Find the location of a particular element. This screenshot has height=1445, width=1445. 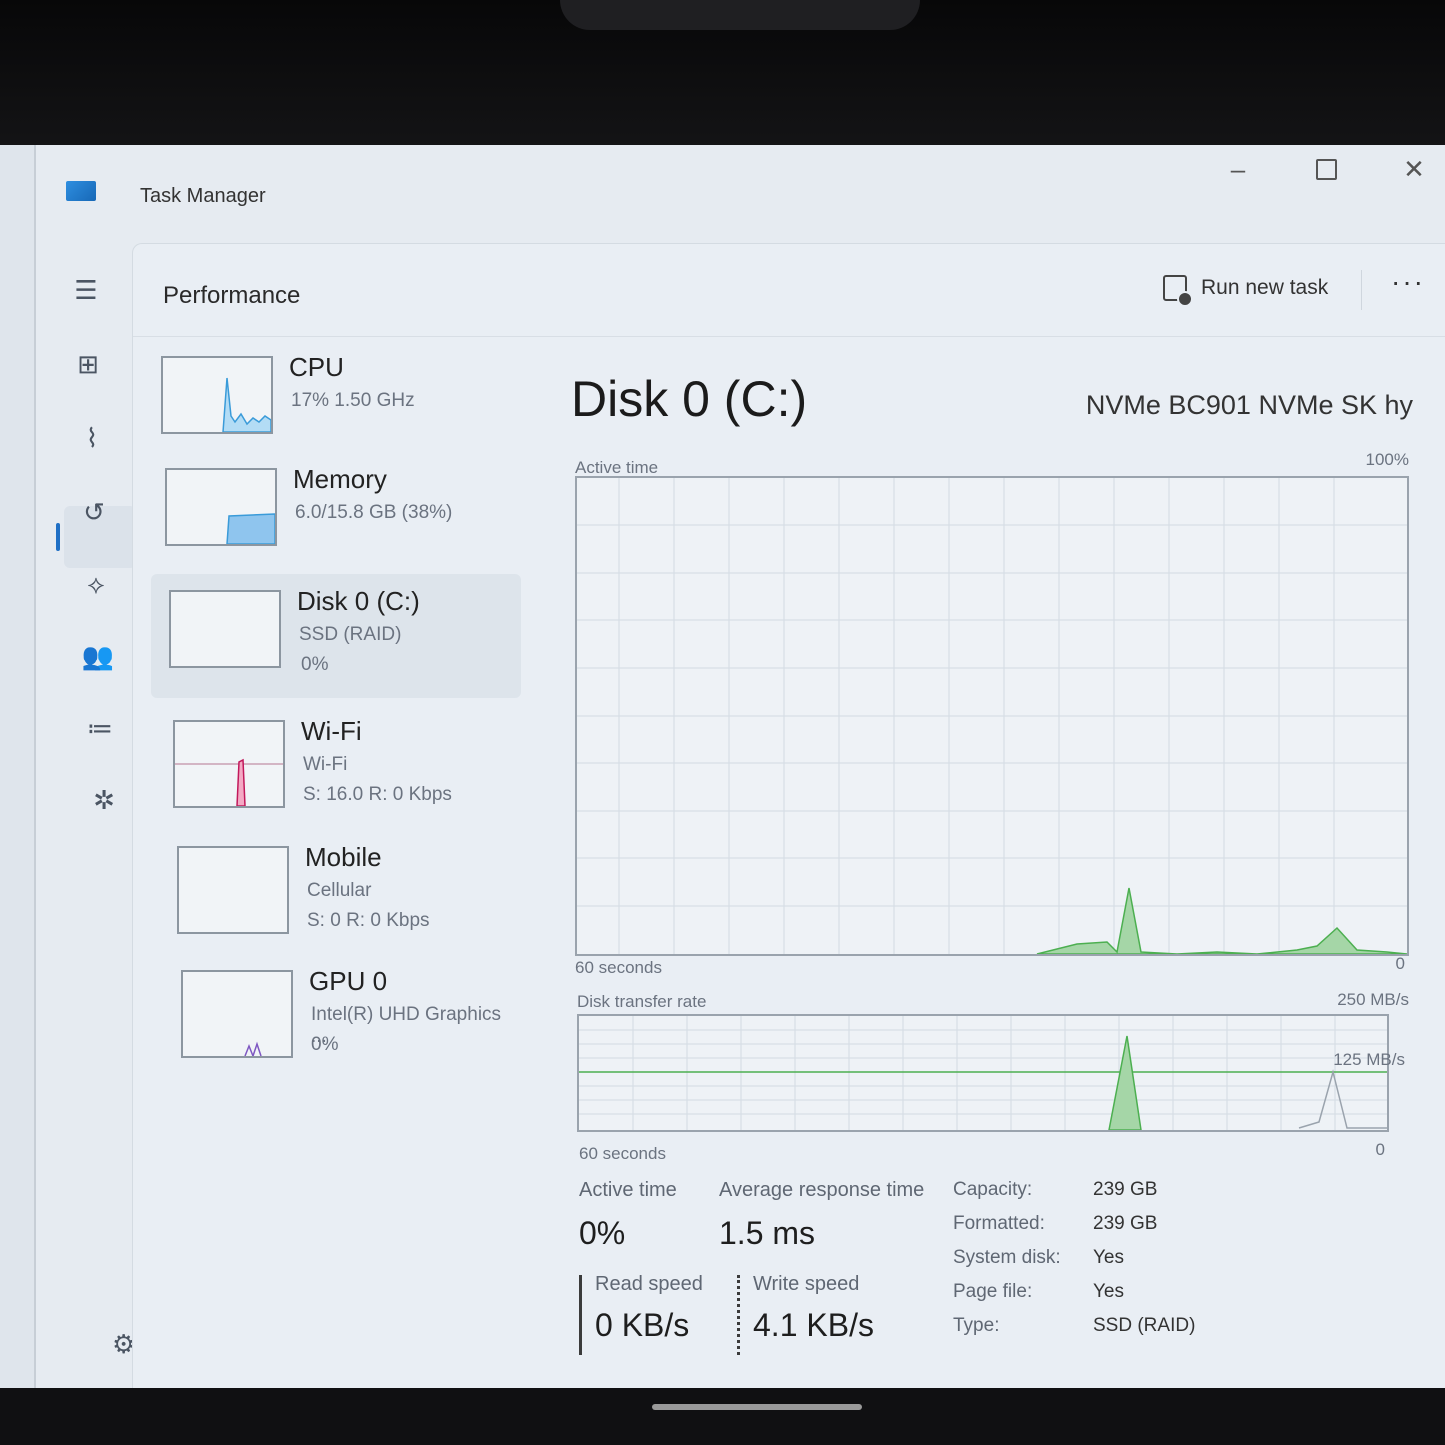

transfer-rate-graph-label: Disk transfer rate is located at coordinates (642, 1001).